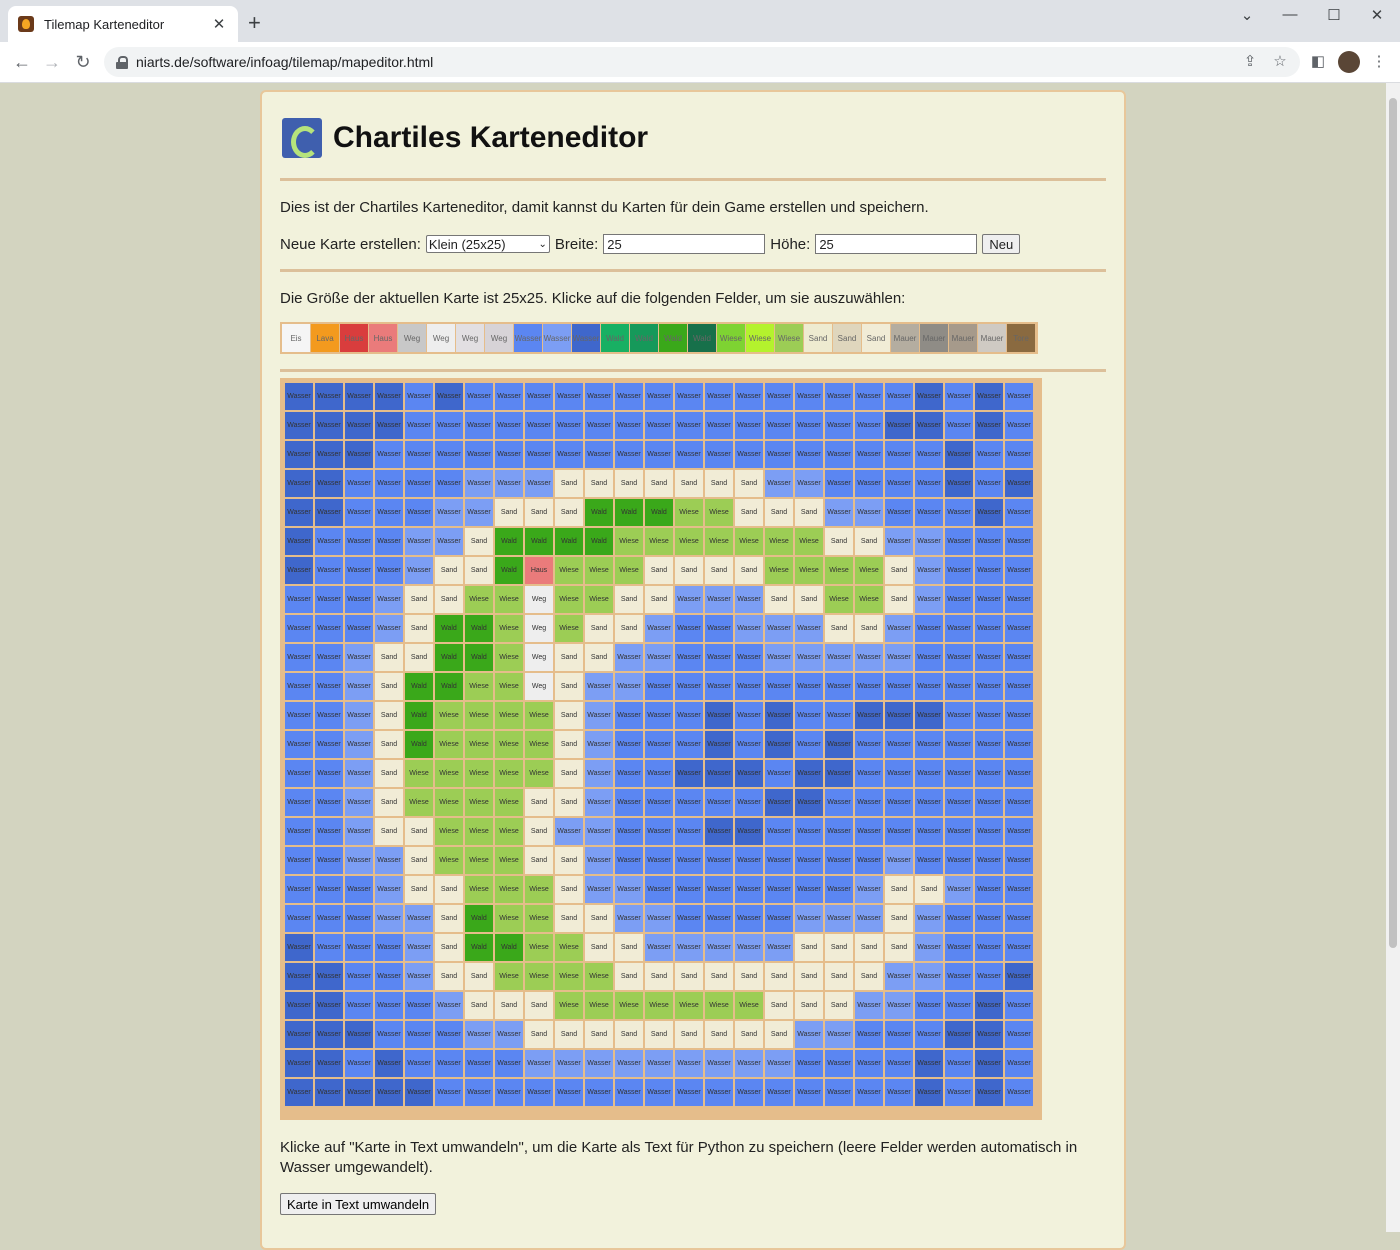 The image size is (1400, 1250). What do you see at coordinates (22, 62) in the screenshot?
I see `back-icon: ←` at bounding box center [22, 62].